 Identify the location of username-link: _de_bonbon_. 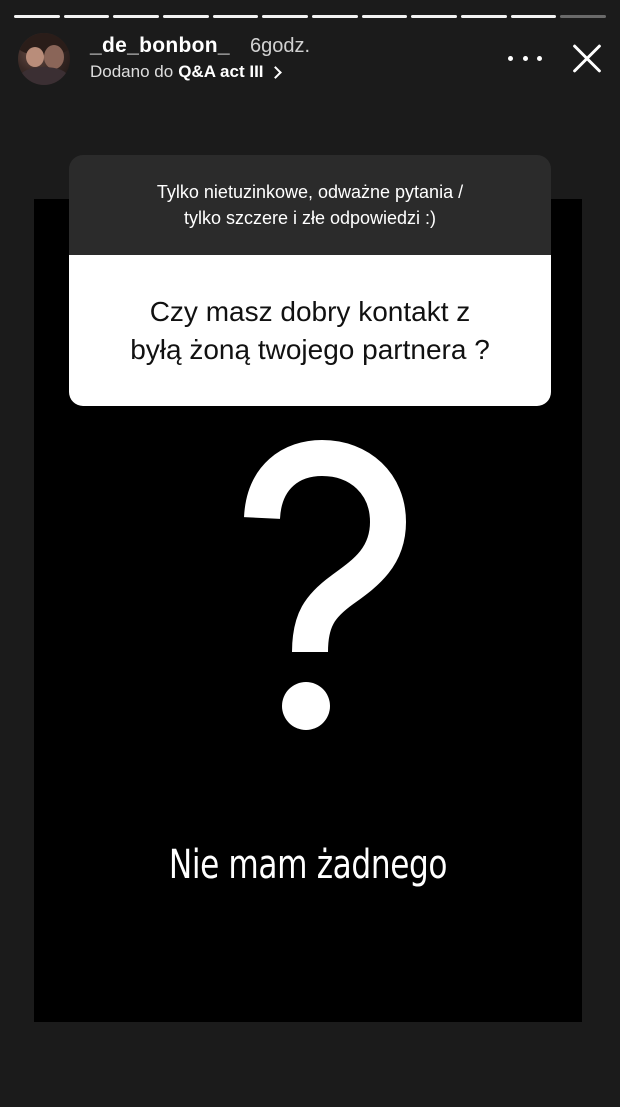
(160, 46).